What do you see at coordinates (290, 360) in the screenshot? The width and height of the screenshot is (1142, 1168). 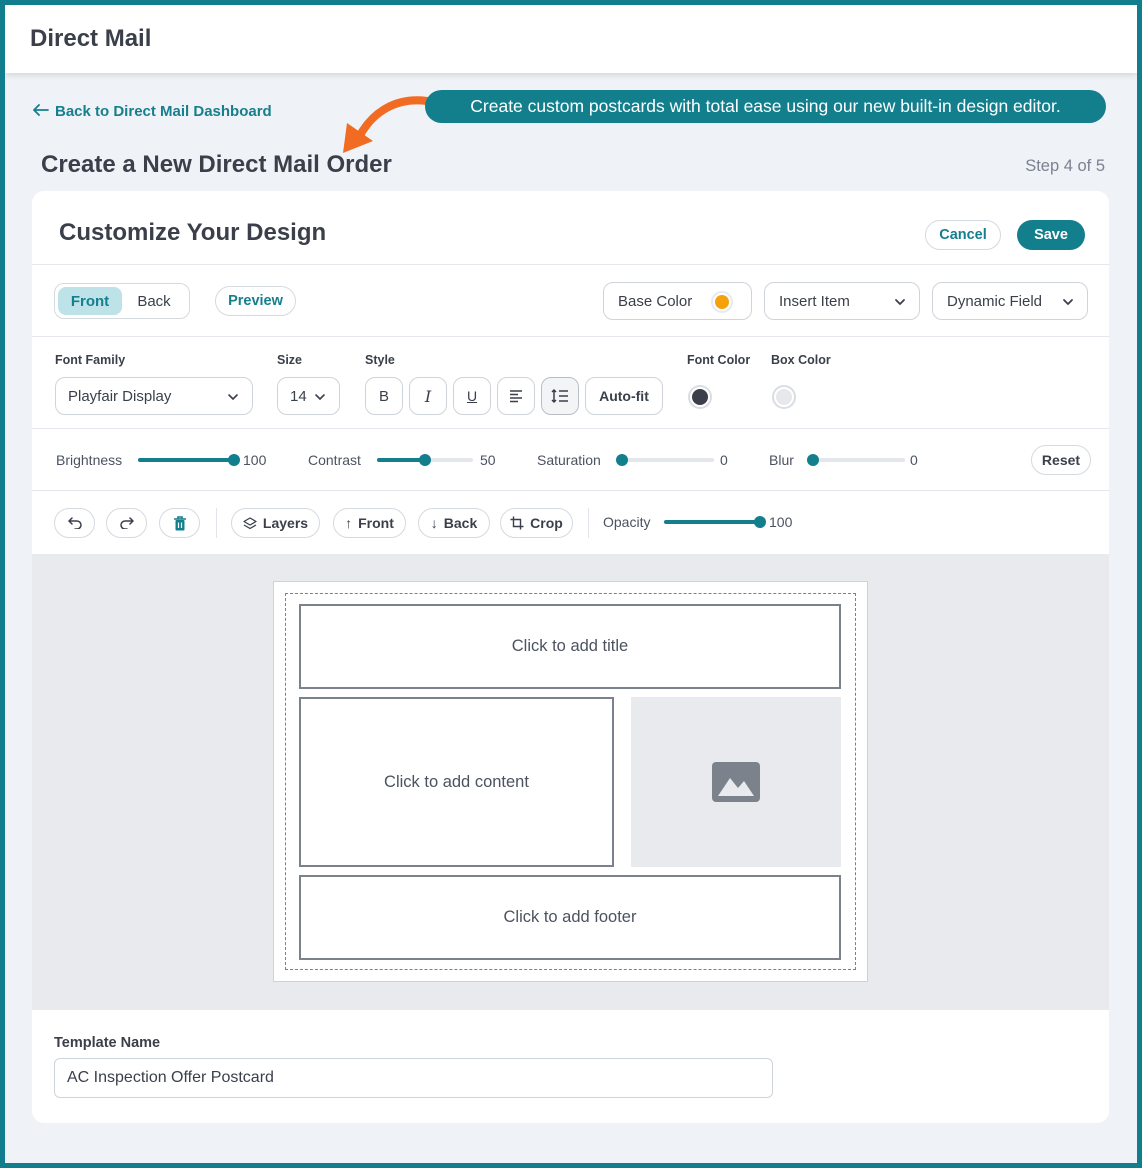 I see `size-label: Size` at bounding box center [290, 360].